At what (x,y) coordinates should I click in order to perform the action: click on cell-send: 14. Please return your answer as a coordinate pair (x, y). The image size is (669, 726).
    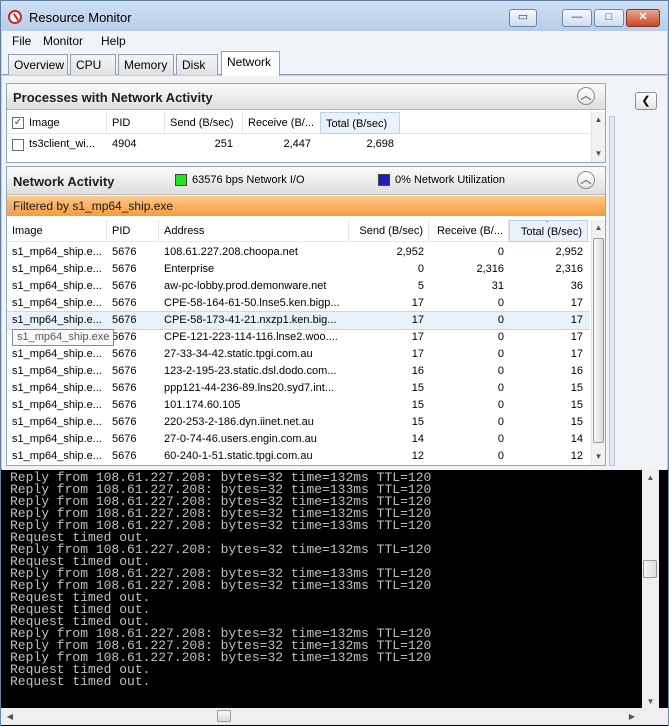
    Looking at the image, I should click on (417, 439).